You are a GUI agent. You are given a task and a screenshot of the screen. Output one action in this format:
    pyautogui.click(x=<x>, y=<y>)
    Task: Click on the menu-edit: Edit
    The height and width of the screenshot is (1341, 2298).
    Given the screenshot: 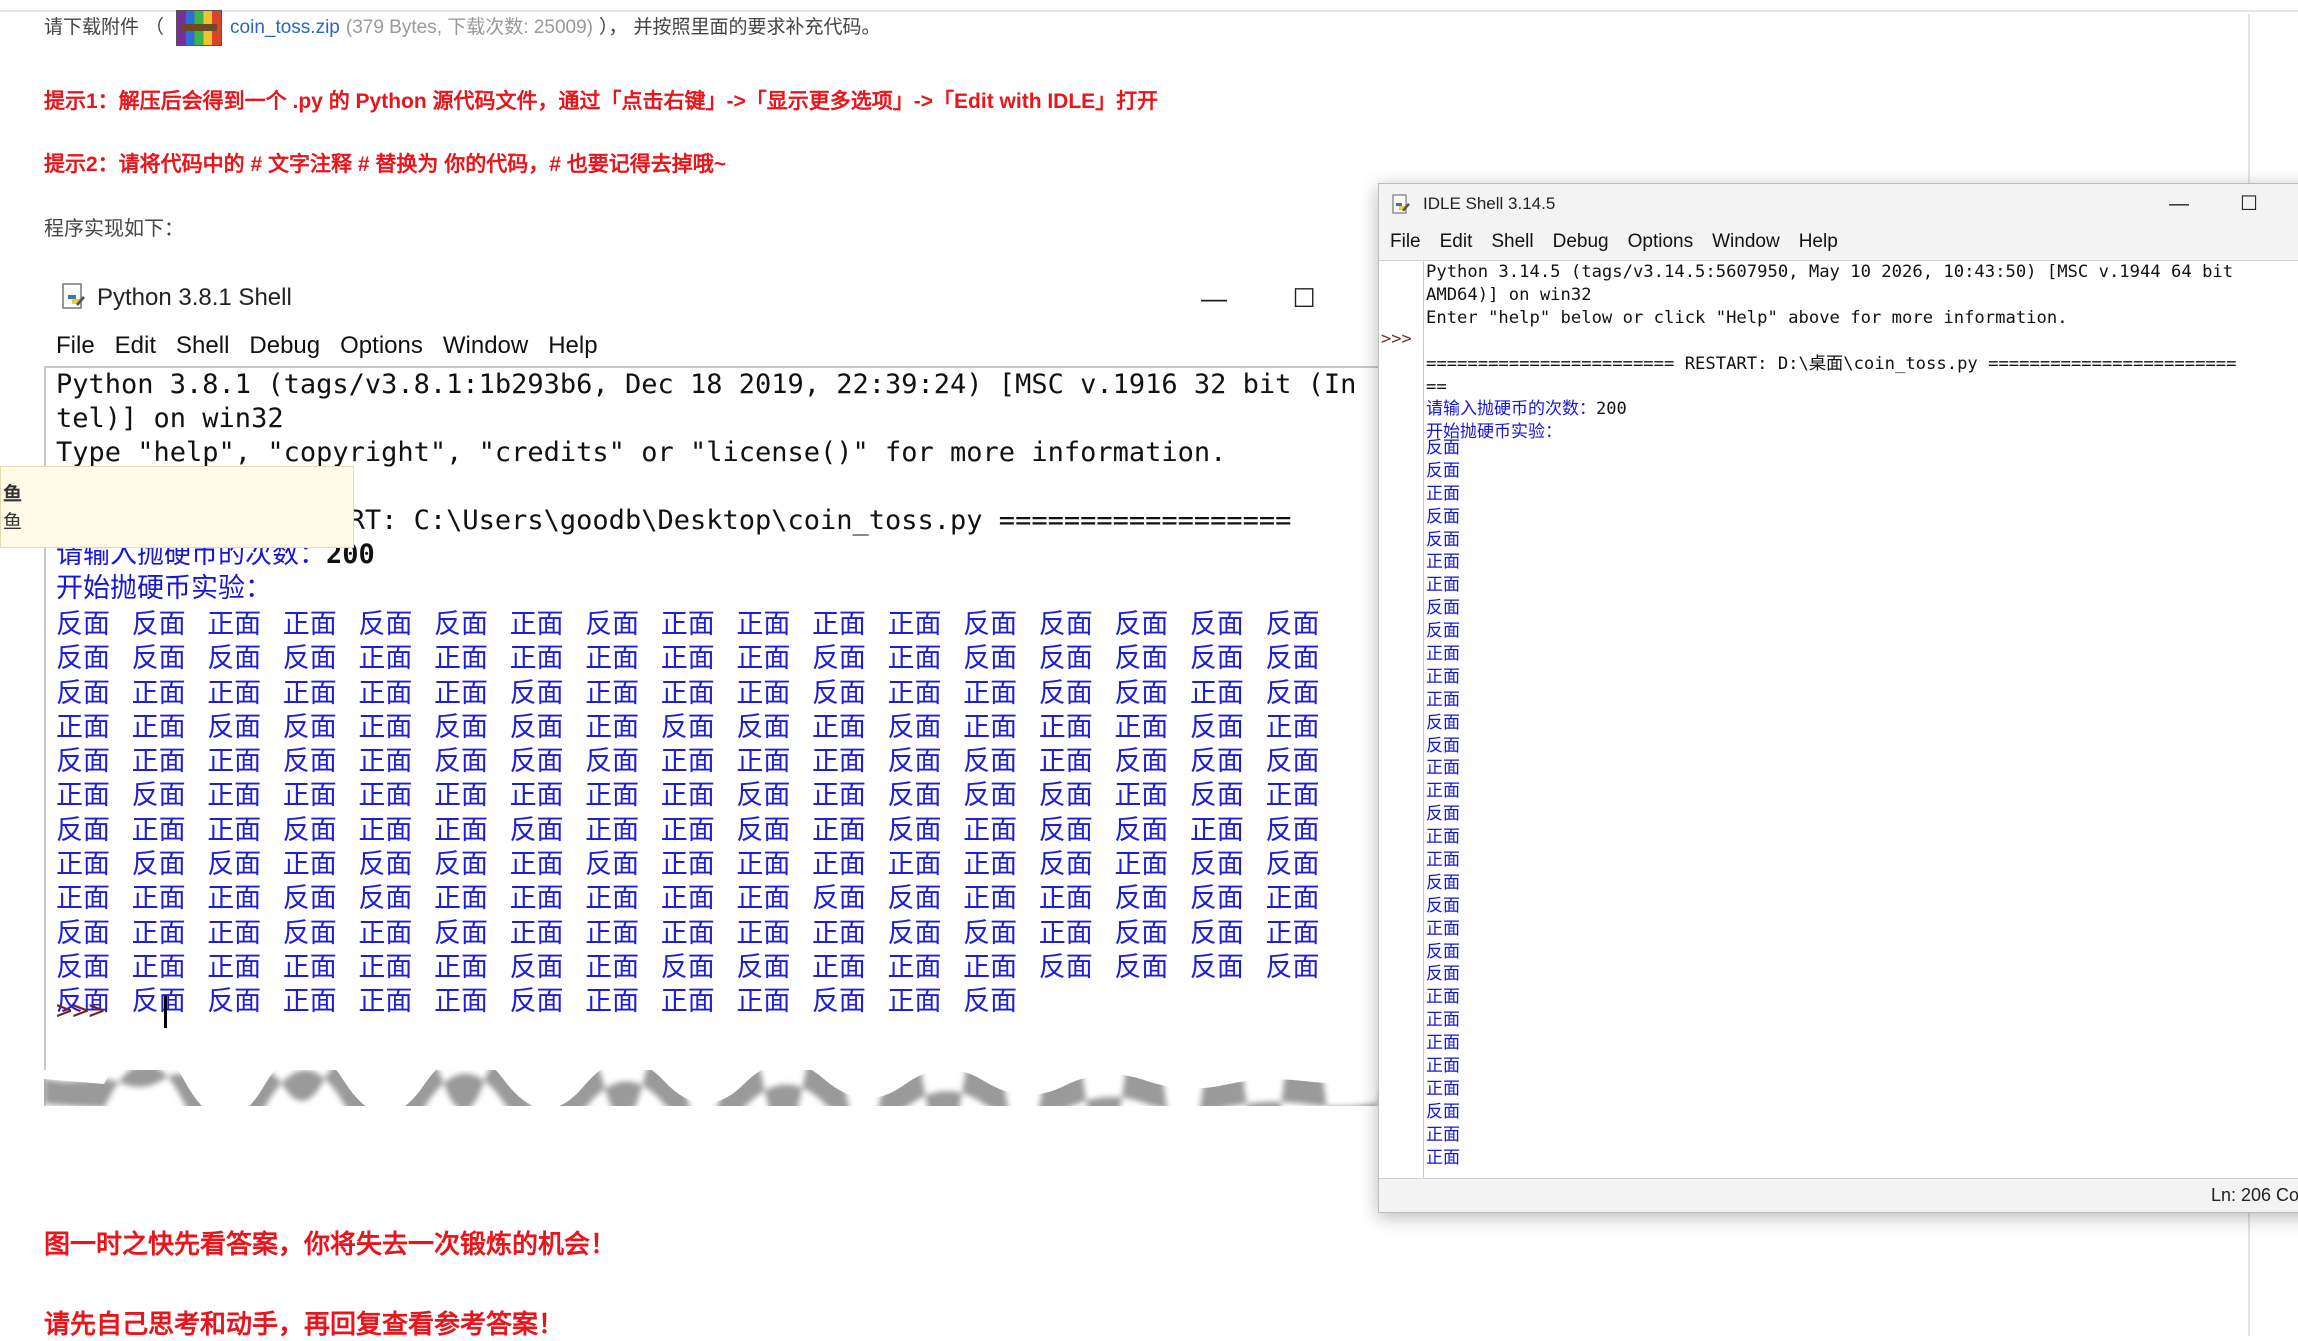 What is the action you would take?
    pyautogui.click(x=1456, y=242)
    